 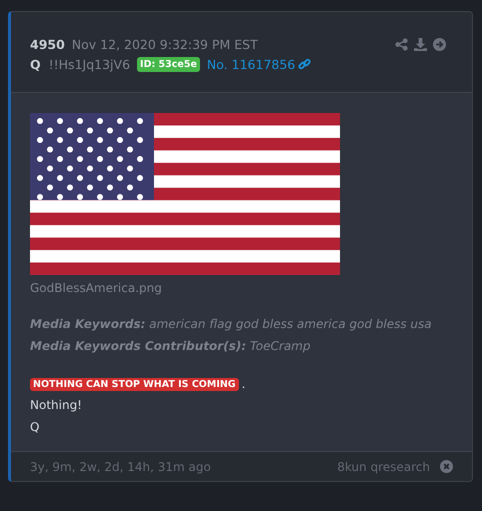 I want to click on highlighted-text: NOTHING CAN STOP WHAT IS COMING, so click(x=134, y=384).